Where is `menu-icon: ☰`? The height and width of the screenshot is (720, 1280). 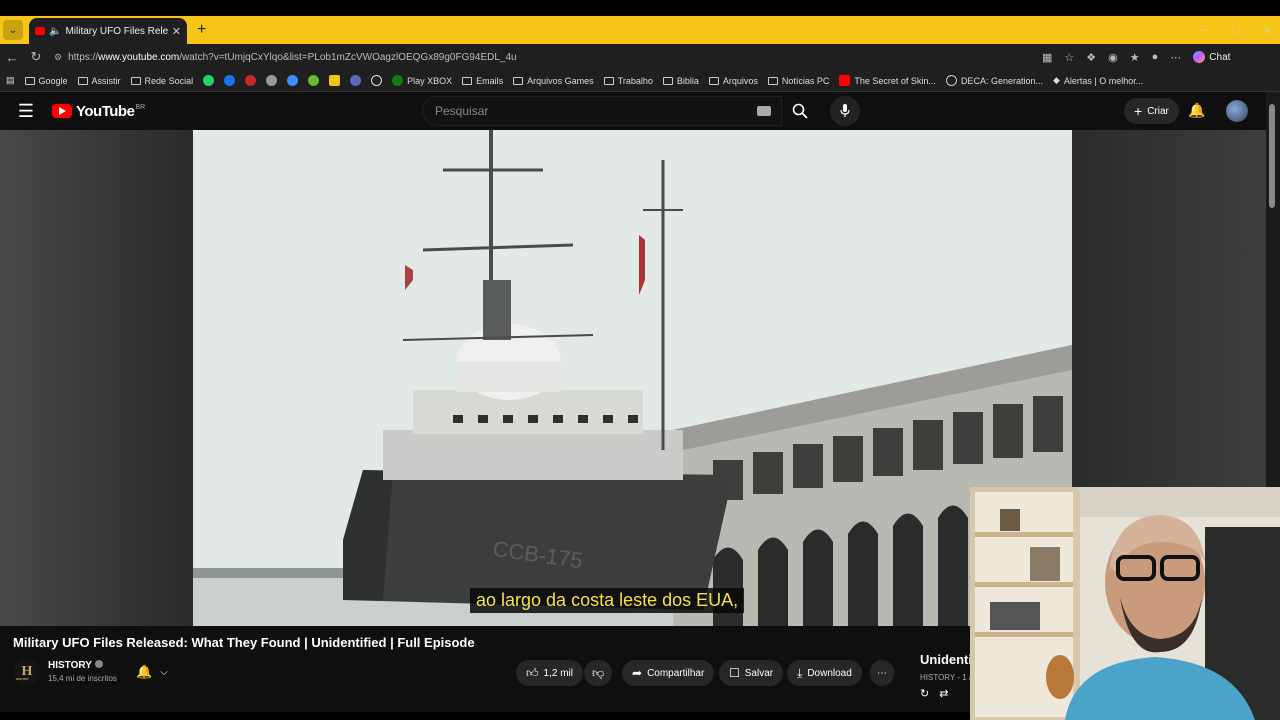
menu-icon: ☰ is located at coordinates (26, 111).